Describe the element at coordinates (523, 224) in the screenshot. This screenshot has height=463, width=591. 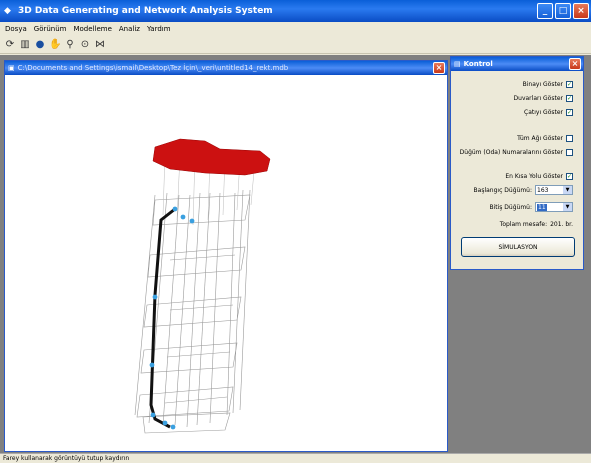
I see `mesafe-label: Toplam mesafe:` at that location.